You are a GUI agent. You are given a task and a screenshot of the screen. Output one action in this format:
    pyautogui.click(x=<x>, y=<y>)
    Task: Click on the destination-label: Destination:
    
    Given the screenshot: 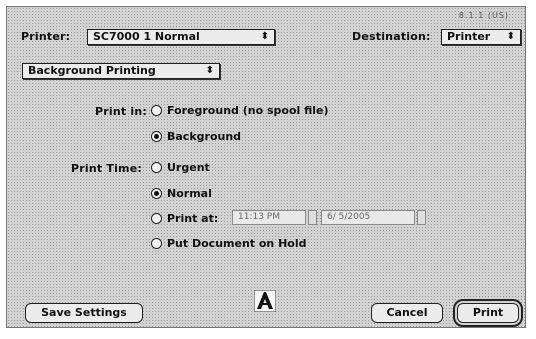 What is the action you would take?
    pyautogui.click(x=391, y=36)
    